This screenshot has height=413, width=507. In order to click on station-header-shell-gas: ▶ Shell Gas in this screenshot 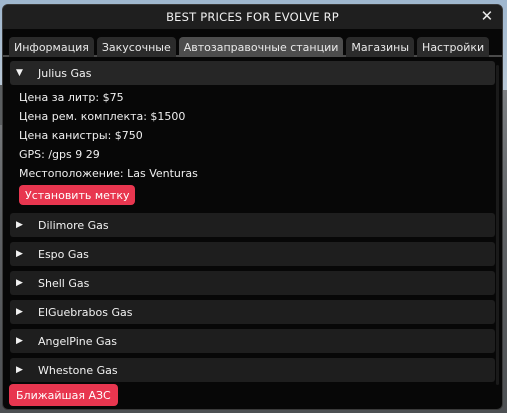, I will do `click(252, 283)`.